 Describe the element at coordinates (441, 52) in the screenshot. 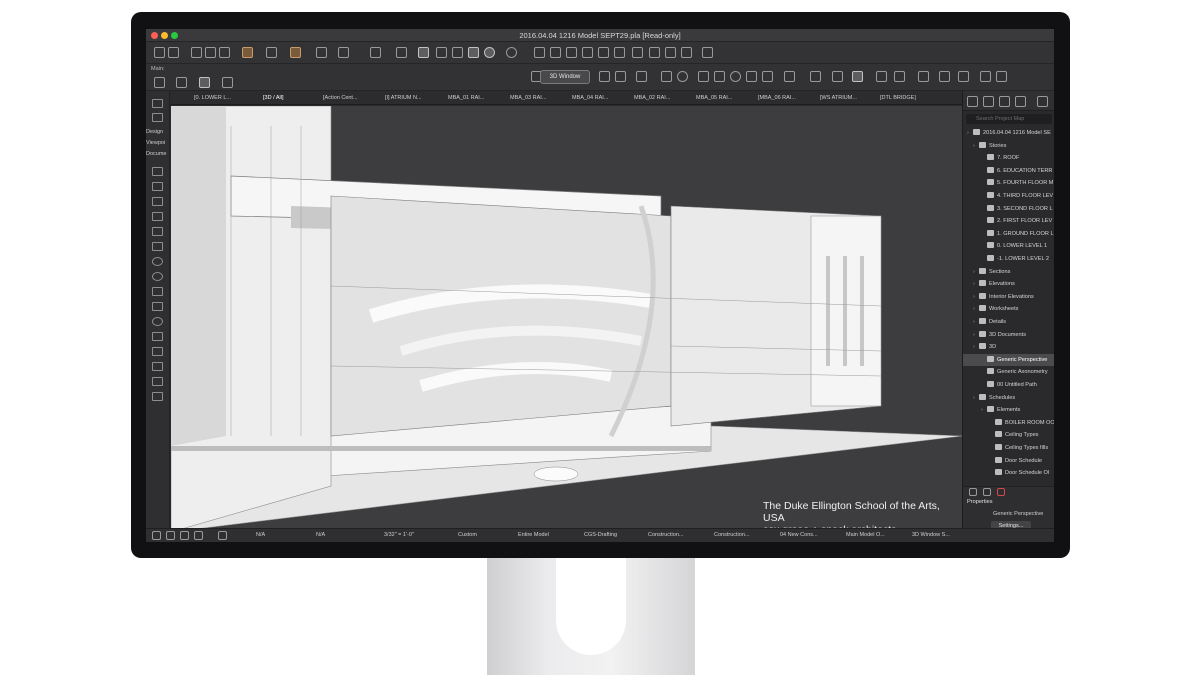

I see `group-icon` at that location.